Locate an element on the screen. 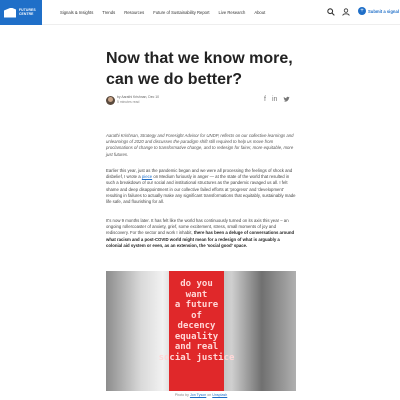 The width and height of the screenshot is (400, 400). nav-trends: Trends is located at coordinates (108, 12).